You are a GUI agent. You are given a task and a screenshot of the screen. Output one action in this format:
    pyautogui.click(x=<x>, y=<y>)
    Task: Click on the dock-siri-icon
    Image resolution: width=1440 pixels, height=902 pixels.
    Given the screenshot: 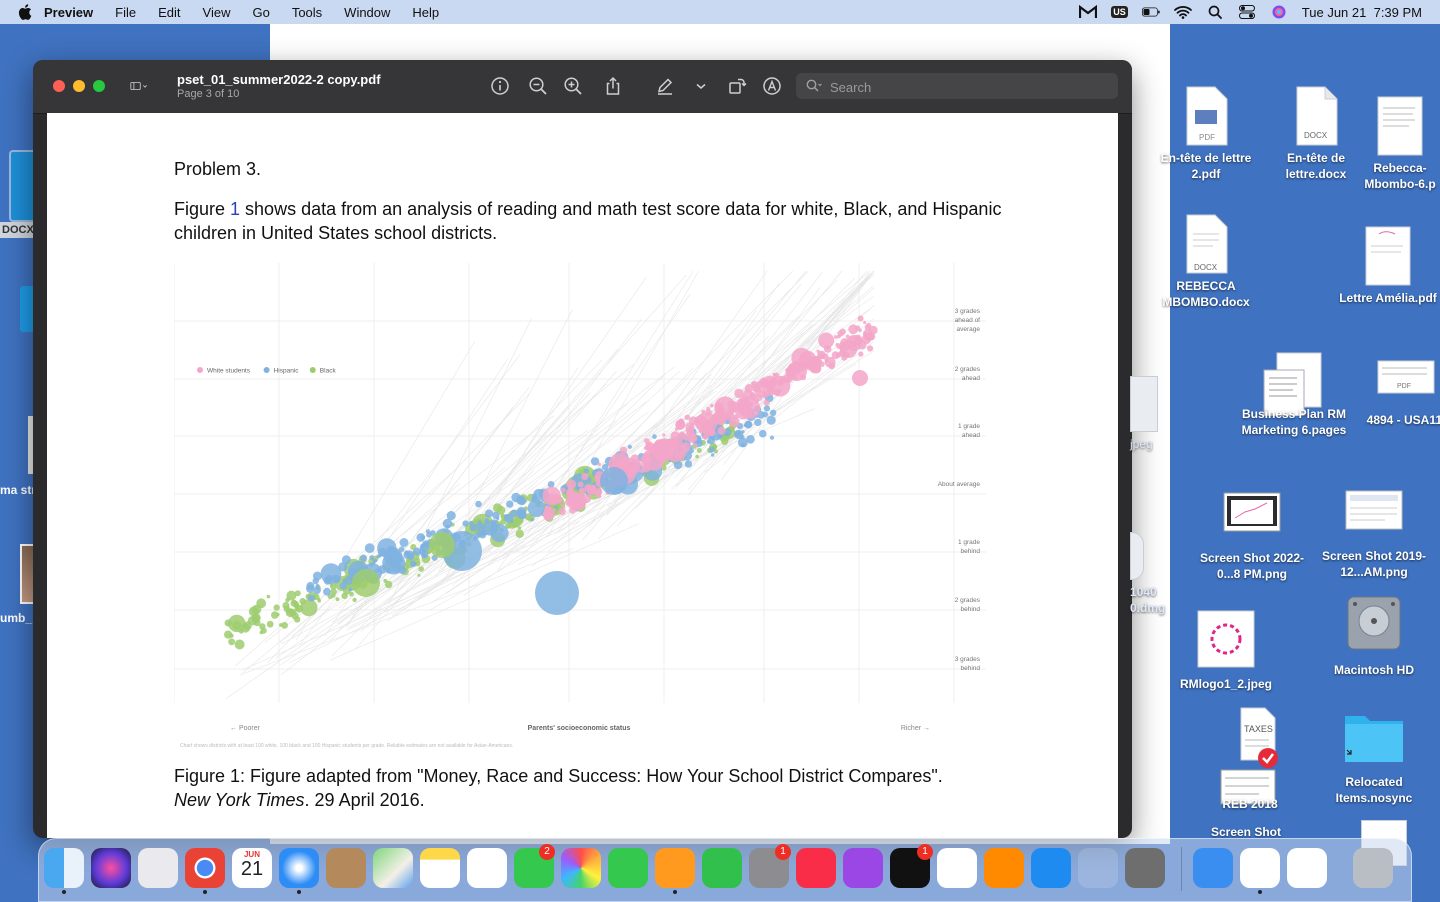 What is the action you would take?
    pyautogui.click(x=111, y=868)
    